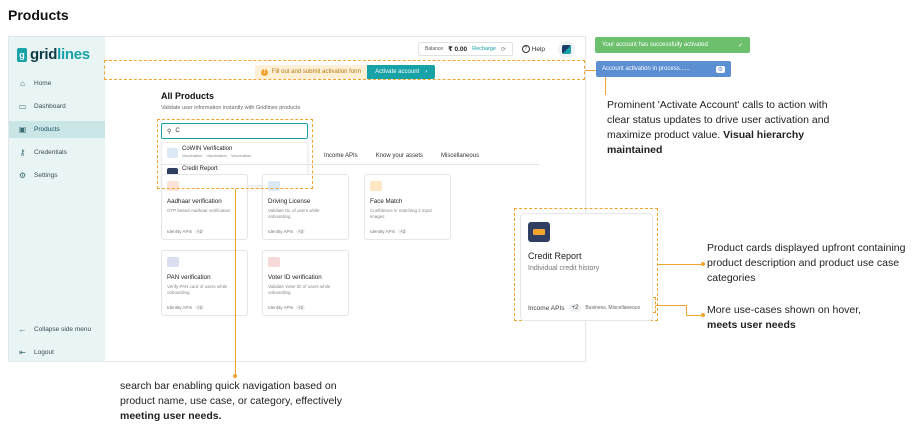 The height and width of the screenshot is (442, 920). I want to click on gridlines-logo: g gridlines, so click(53, 54).